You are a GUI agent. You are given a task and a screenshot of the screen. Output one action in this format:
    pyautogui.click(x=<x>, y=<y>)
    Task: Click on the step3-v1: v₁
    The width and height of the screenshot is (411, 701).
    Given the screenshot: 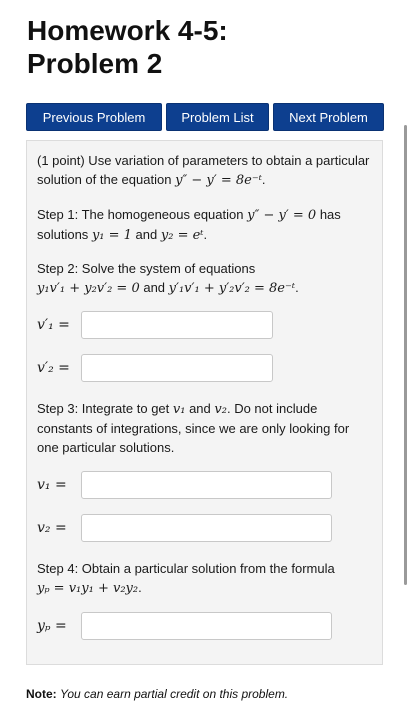 What is the action you would take?
    pyautogui.click(x=179, y=409)
    